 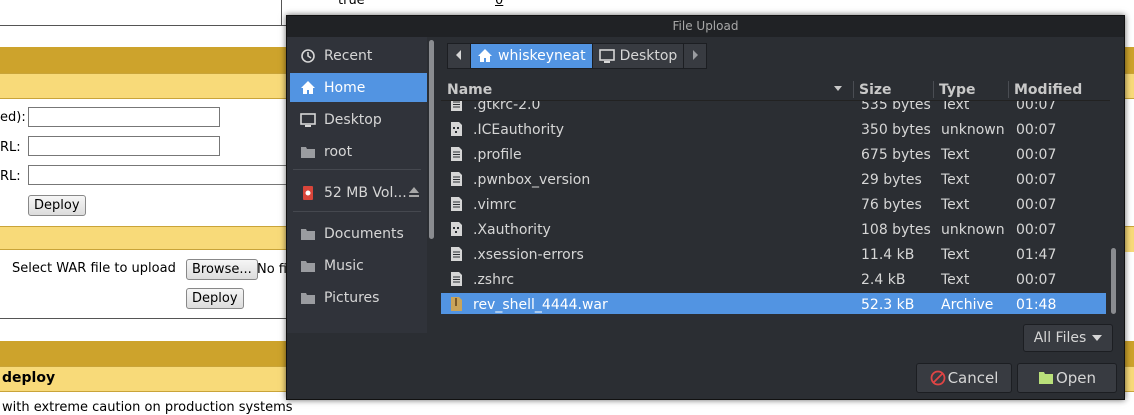 I want to click on section-heading: deploy, so click(x=29, y=378).